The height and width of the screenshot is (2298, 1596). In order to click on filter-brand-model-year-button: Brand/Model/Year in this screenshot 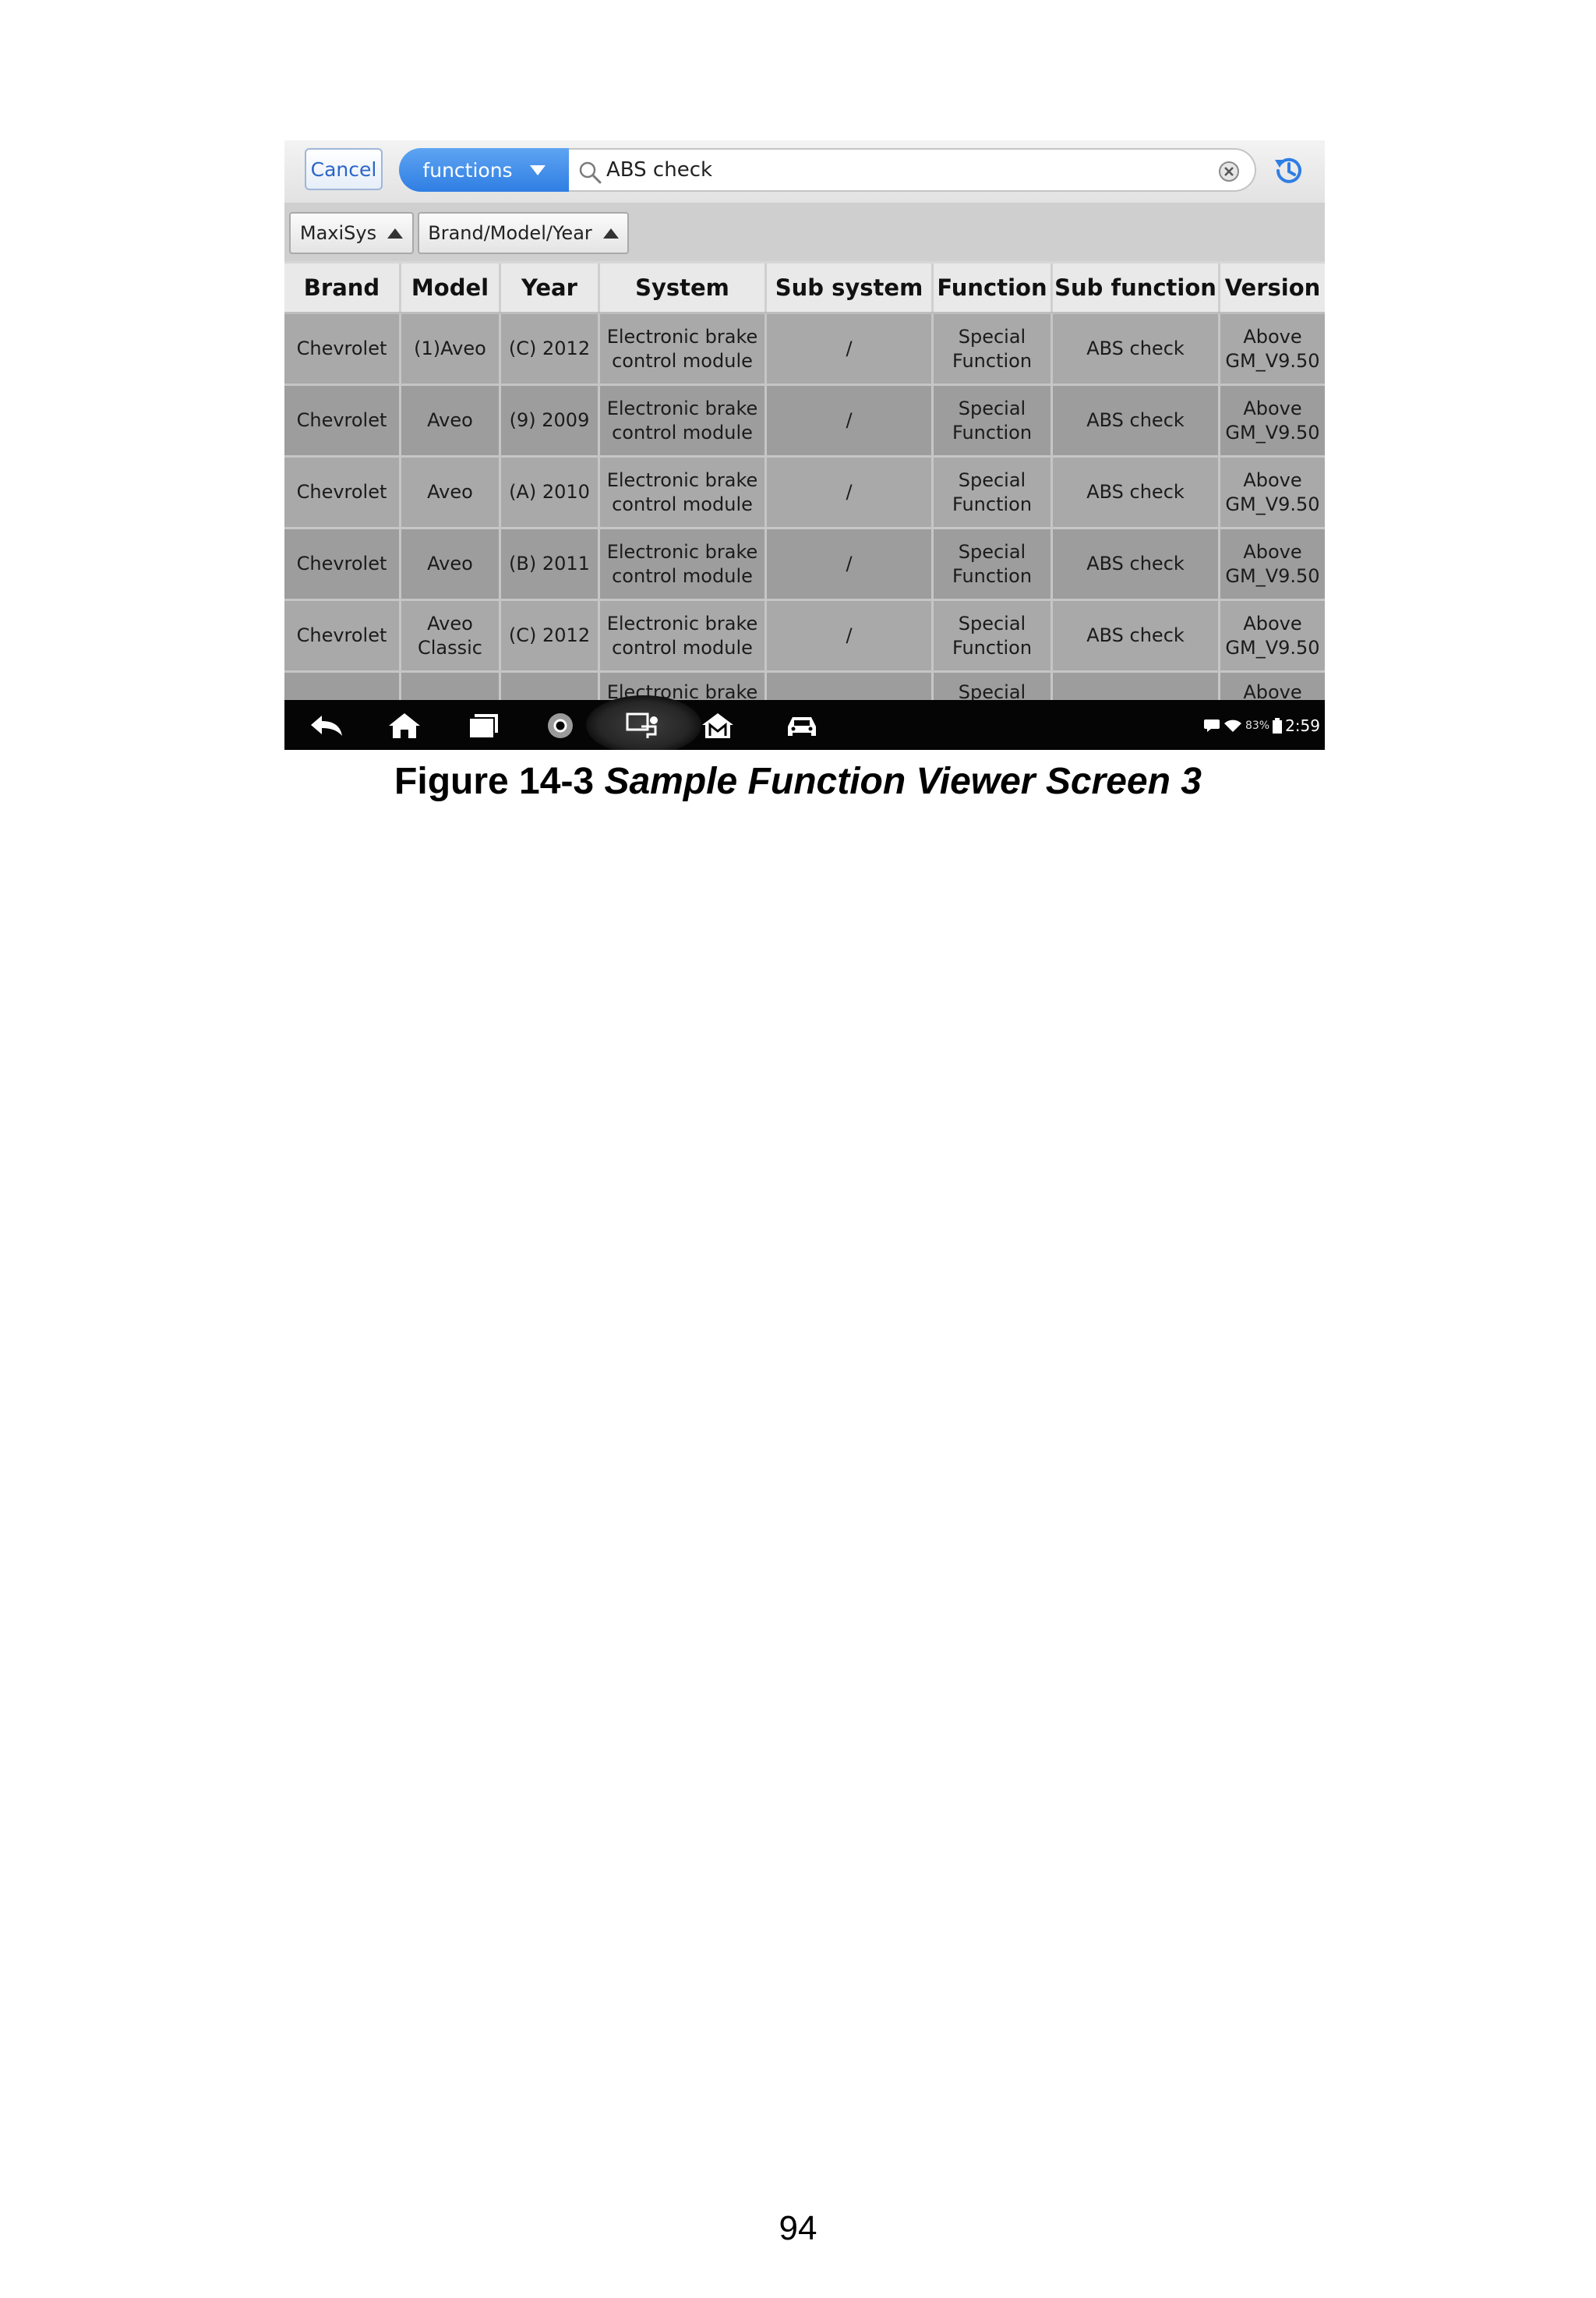, I will do `click(523, 233)`.